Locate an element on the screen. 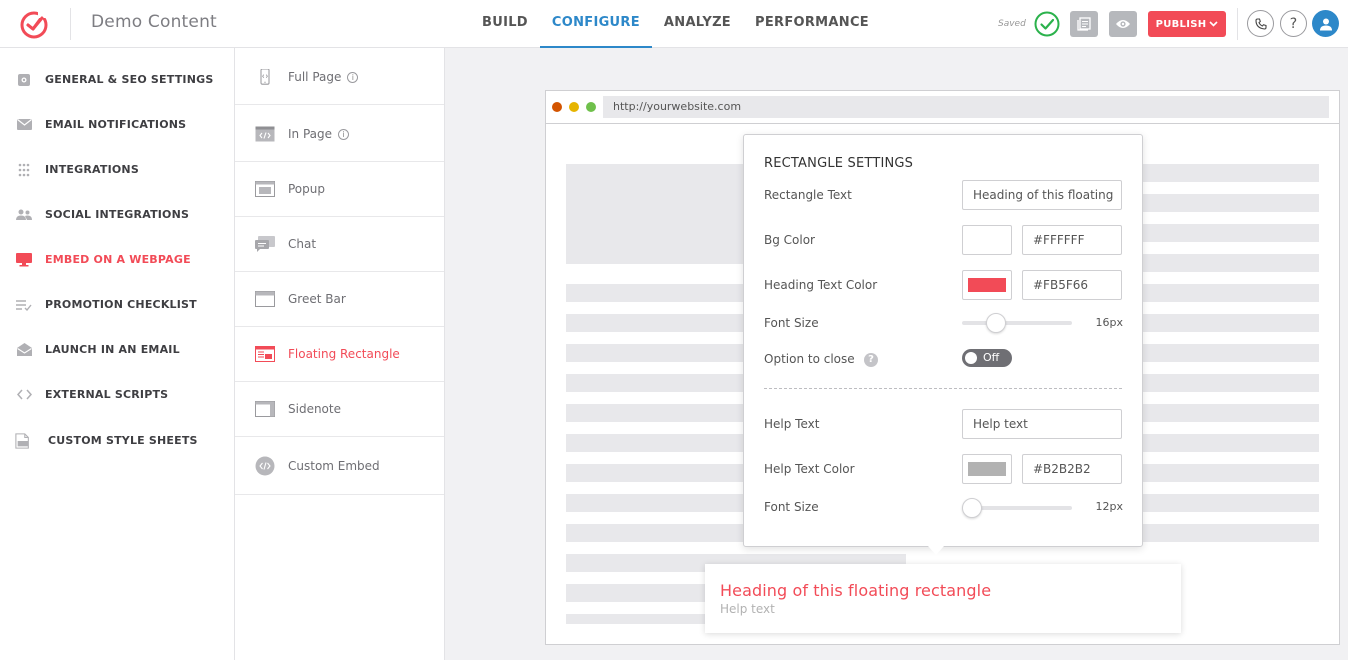 The image size is (1348, 660). sidebar-item-custom-style-sheets: CUSTOM STYLE SHEETS is located at coordinates (117, 440).